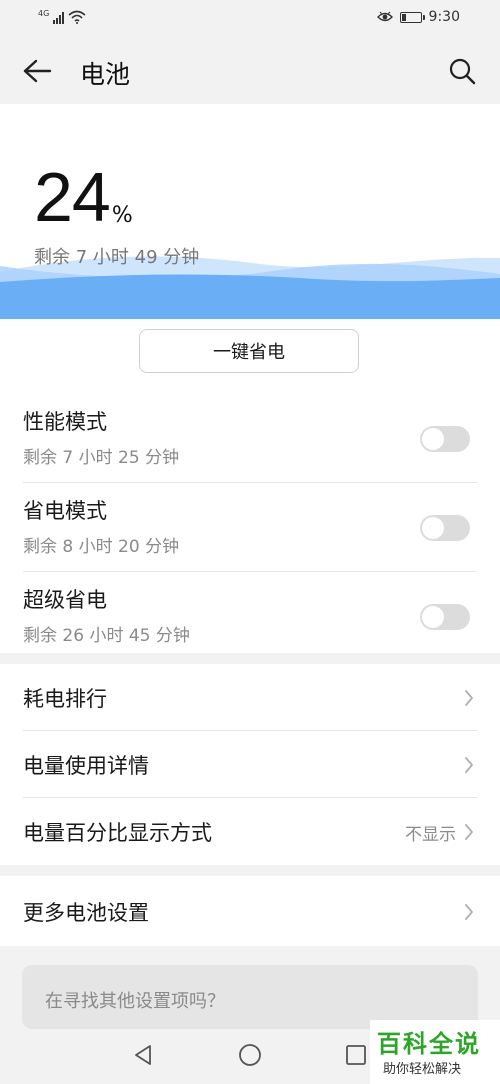 The height and width of the screenshot is (1084, 500). I want to click on more-settings-card: 更多电池设置, so click(250, 911).